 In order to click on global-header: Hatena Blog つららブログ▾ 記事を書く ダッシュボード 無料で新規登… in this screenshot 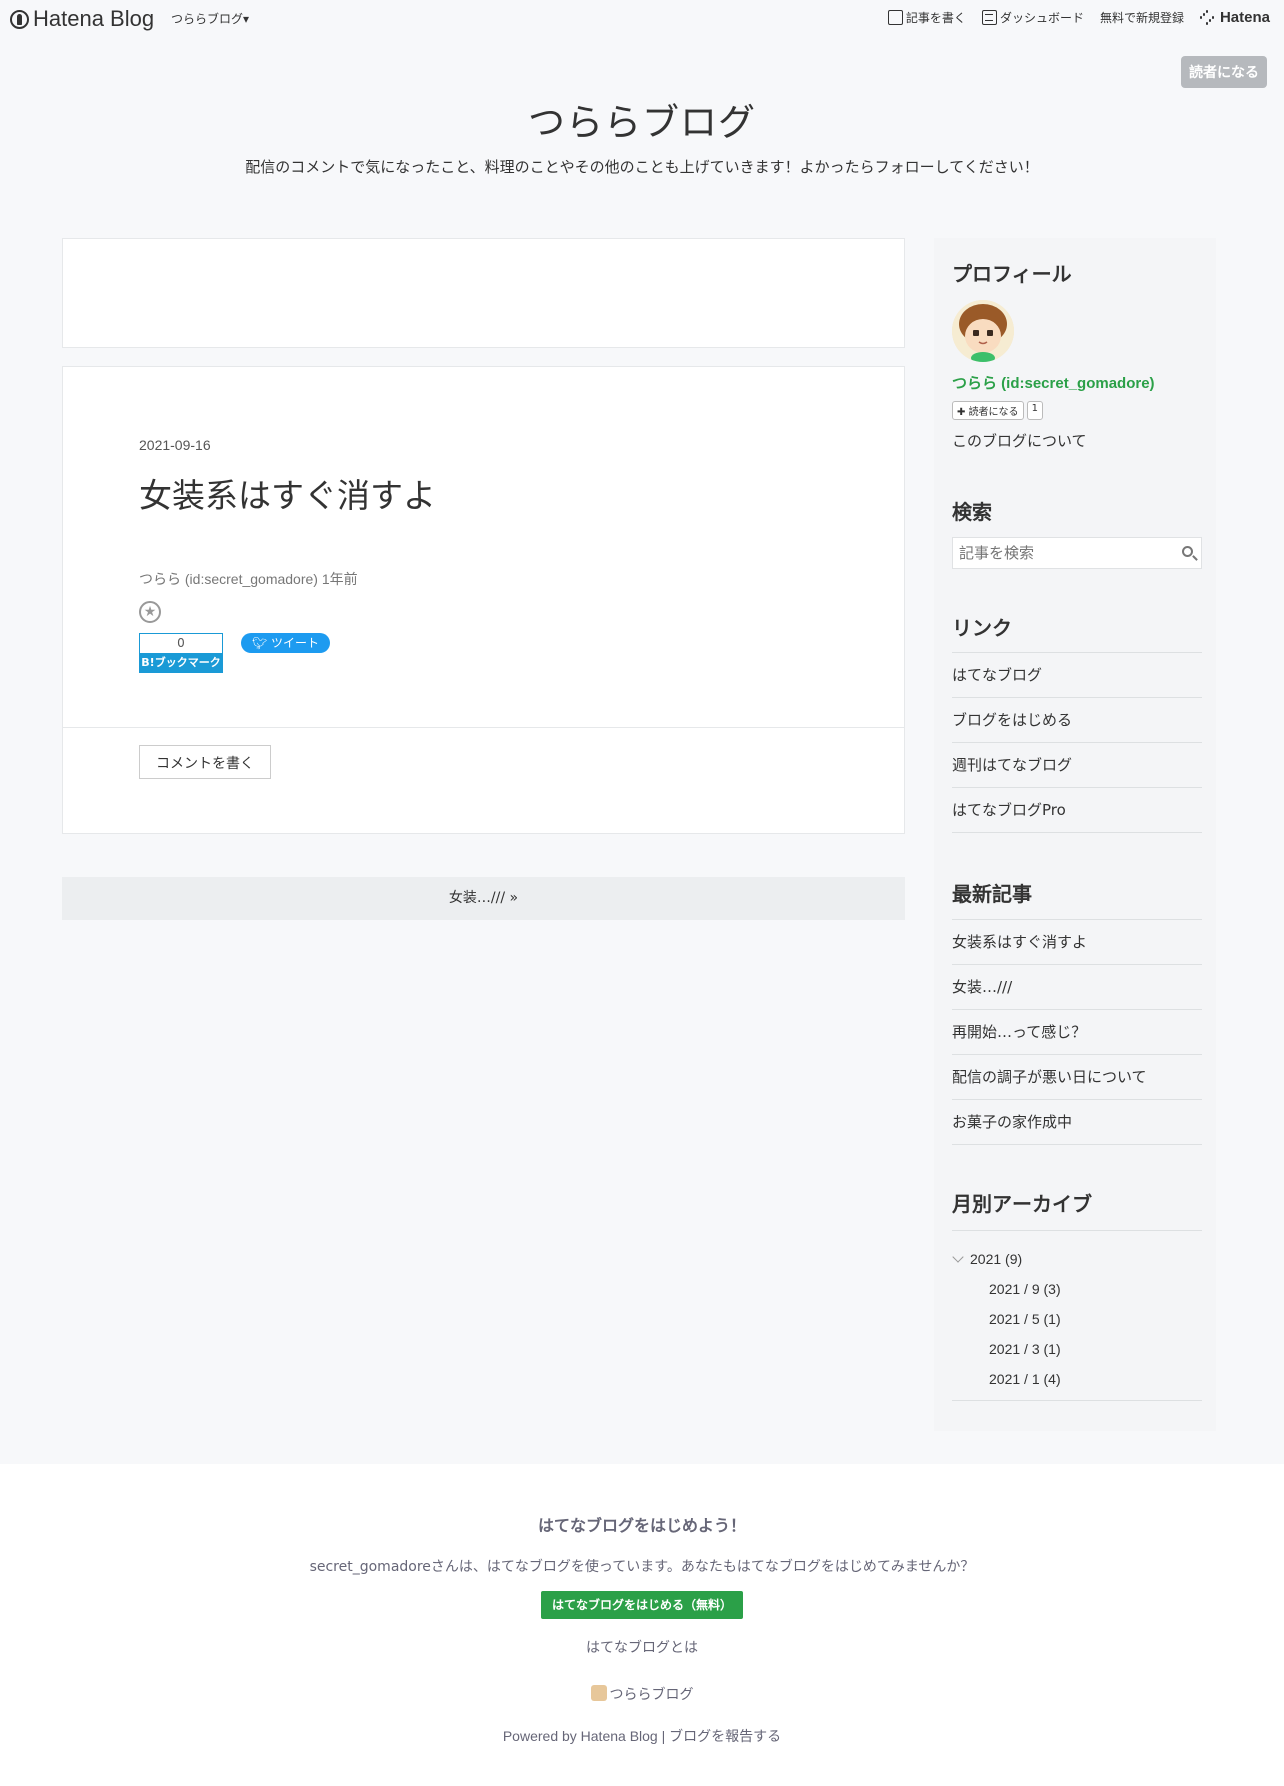, I will do `click(642, 19)`.